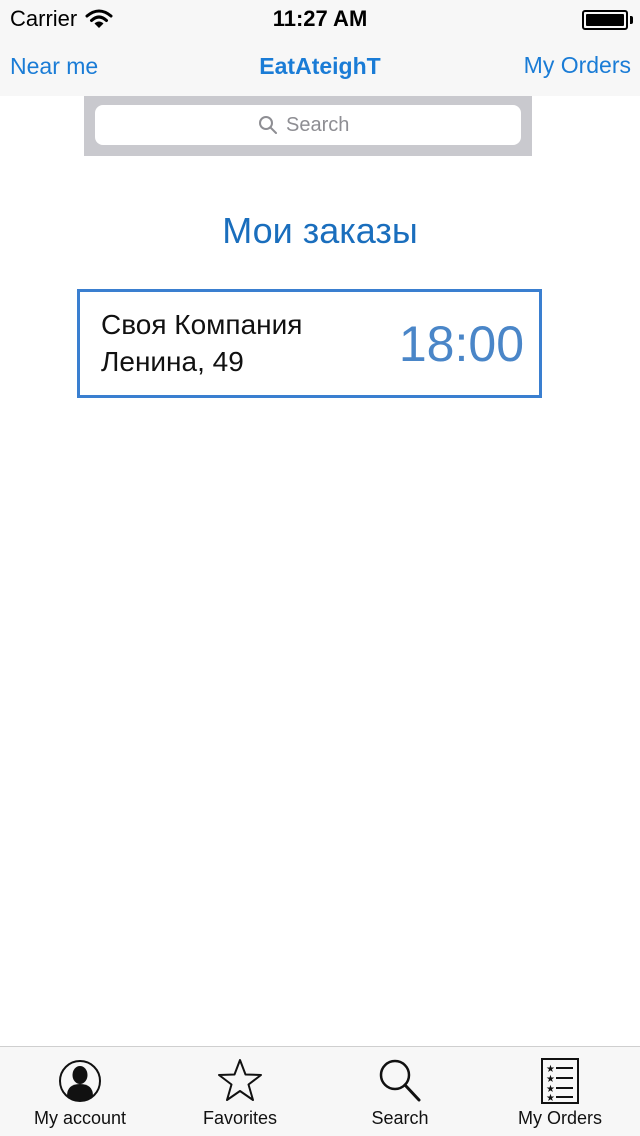  Describe the element at coordinates (400, 1118) in the screenshot. I see `tab-label: Search` at that location.